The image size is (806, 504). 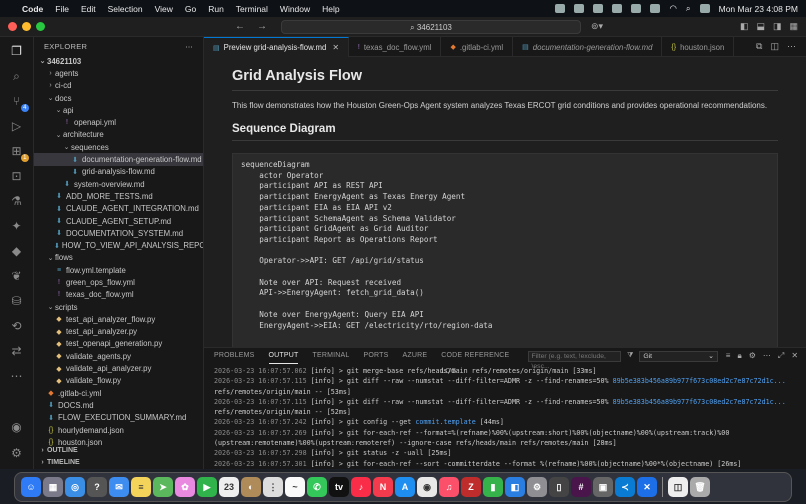 What do you see at coordinates (793, 26) in the screenshot?
I see `customize-layout-icon: ▦` at bounding box center [793, 26].